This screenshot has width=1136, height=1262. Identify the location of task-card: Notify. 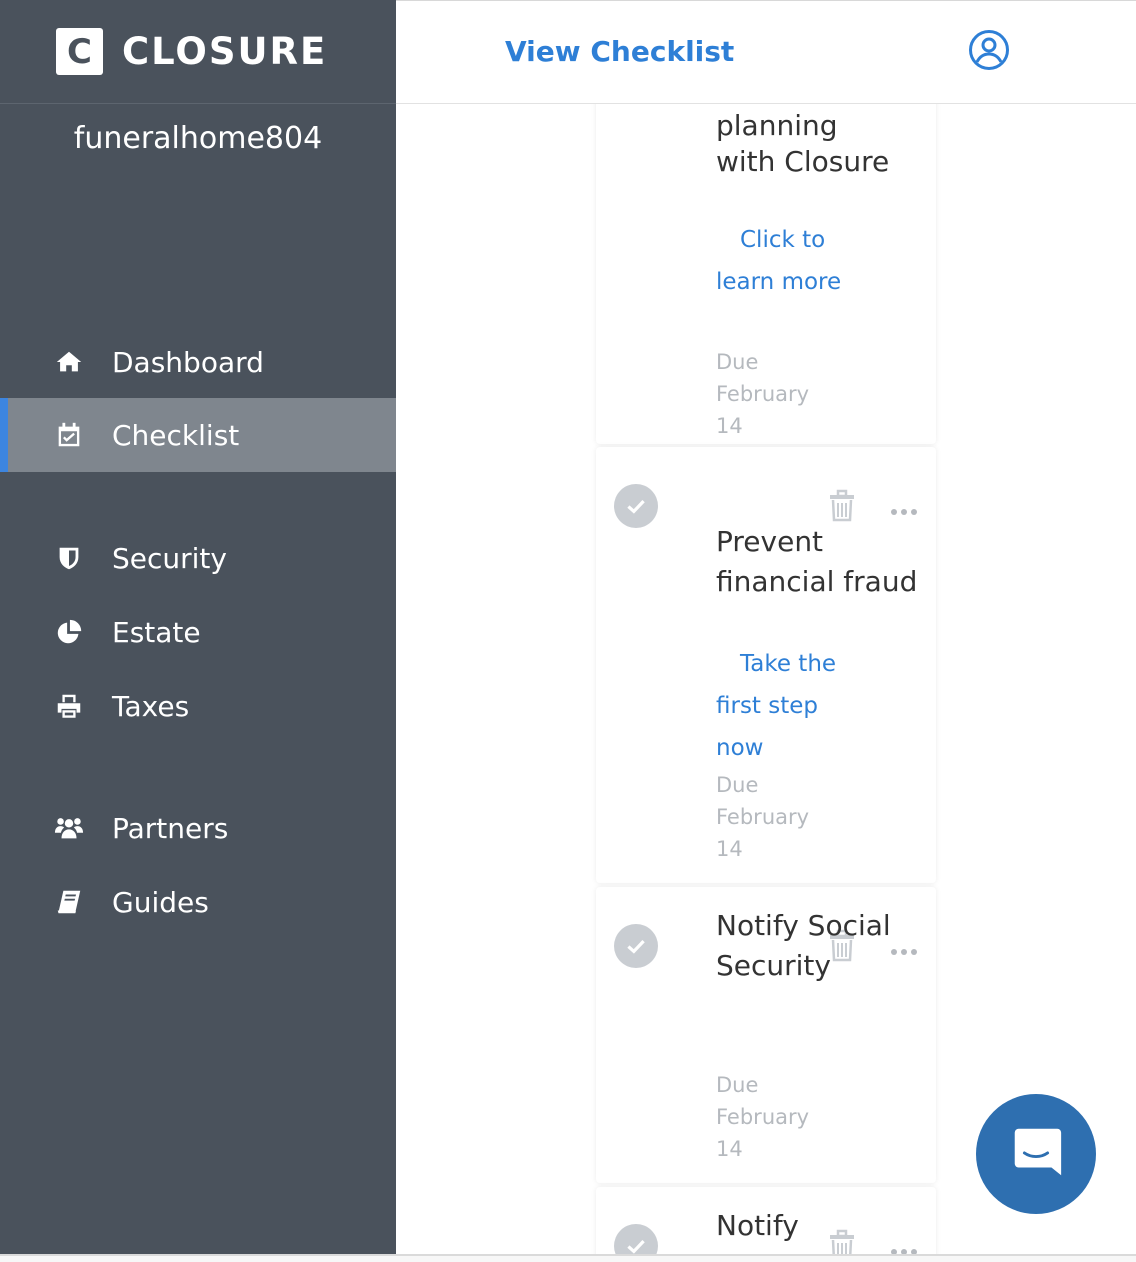
(766, 1220).